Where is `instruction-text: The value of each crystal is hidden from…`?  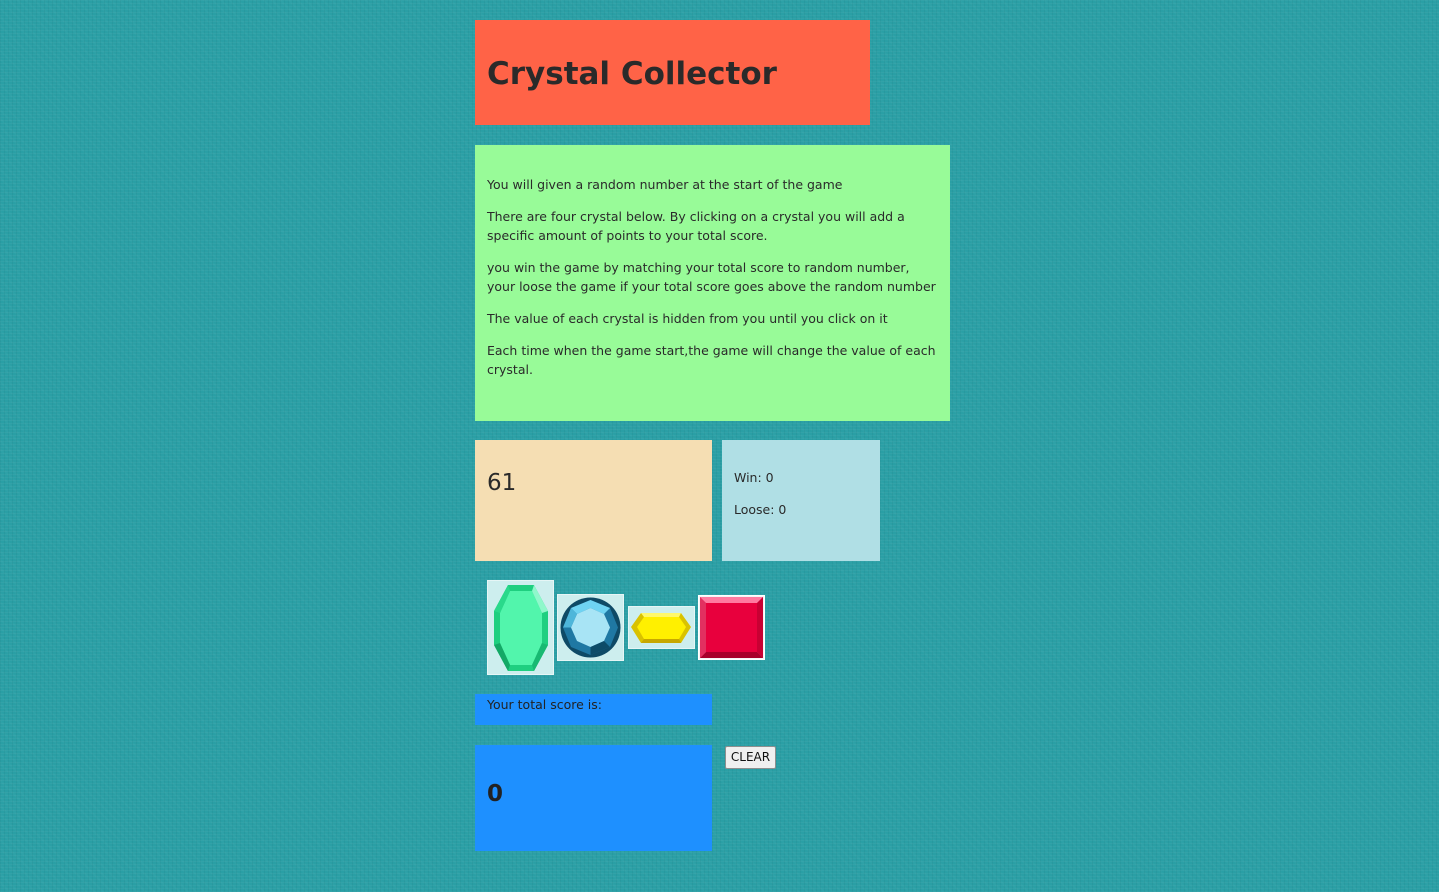 instruction-text: The value of each crystal is hidden from… is located at coordinates (687, 318).